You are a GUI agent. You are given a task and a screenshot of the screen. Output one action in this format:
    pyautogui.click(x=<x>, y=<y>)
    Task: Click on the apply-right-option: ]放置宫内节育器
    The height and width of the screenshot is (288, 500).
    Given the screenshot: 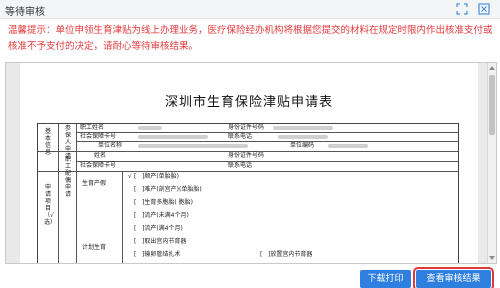 What is the action you would take?
    pyautogui.click(x=290, y=254)
    